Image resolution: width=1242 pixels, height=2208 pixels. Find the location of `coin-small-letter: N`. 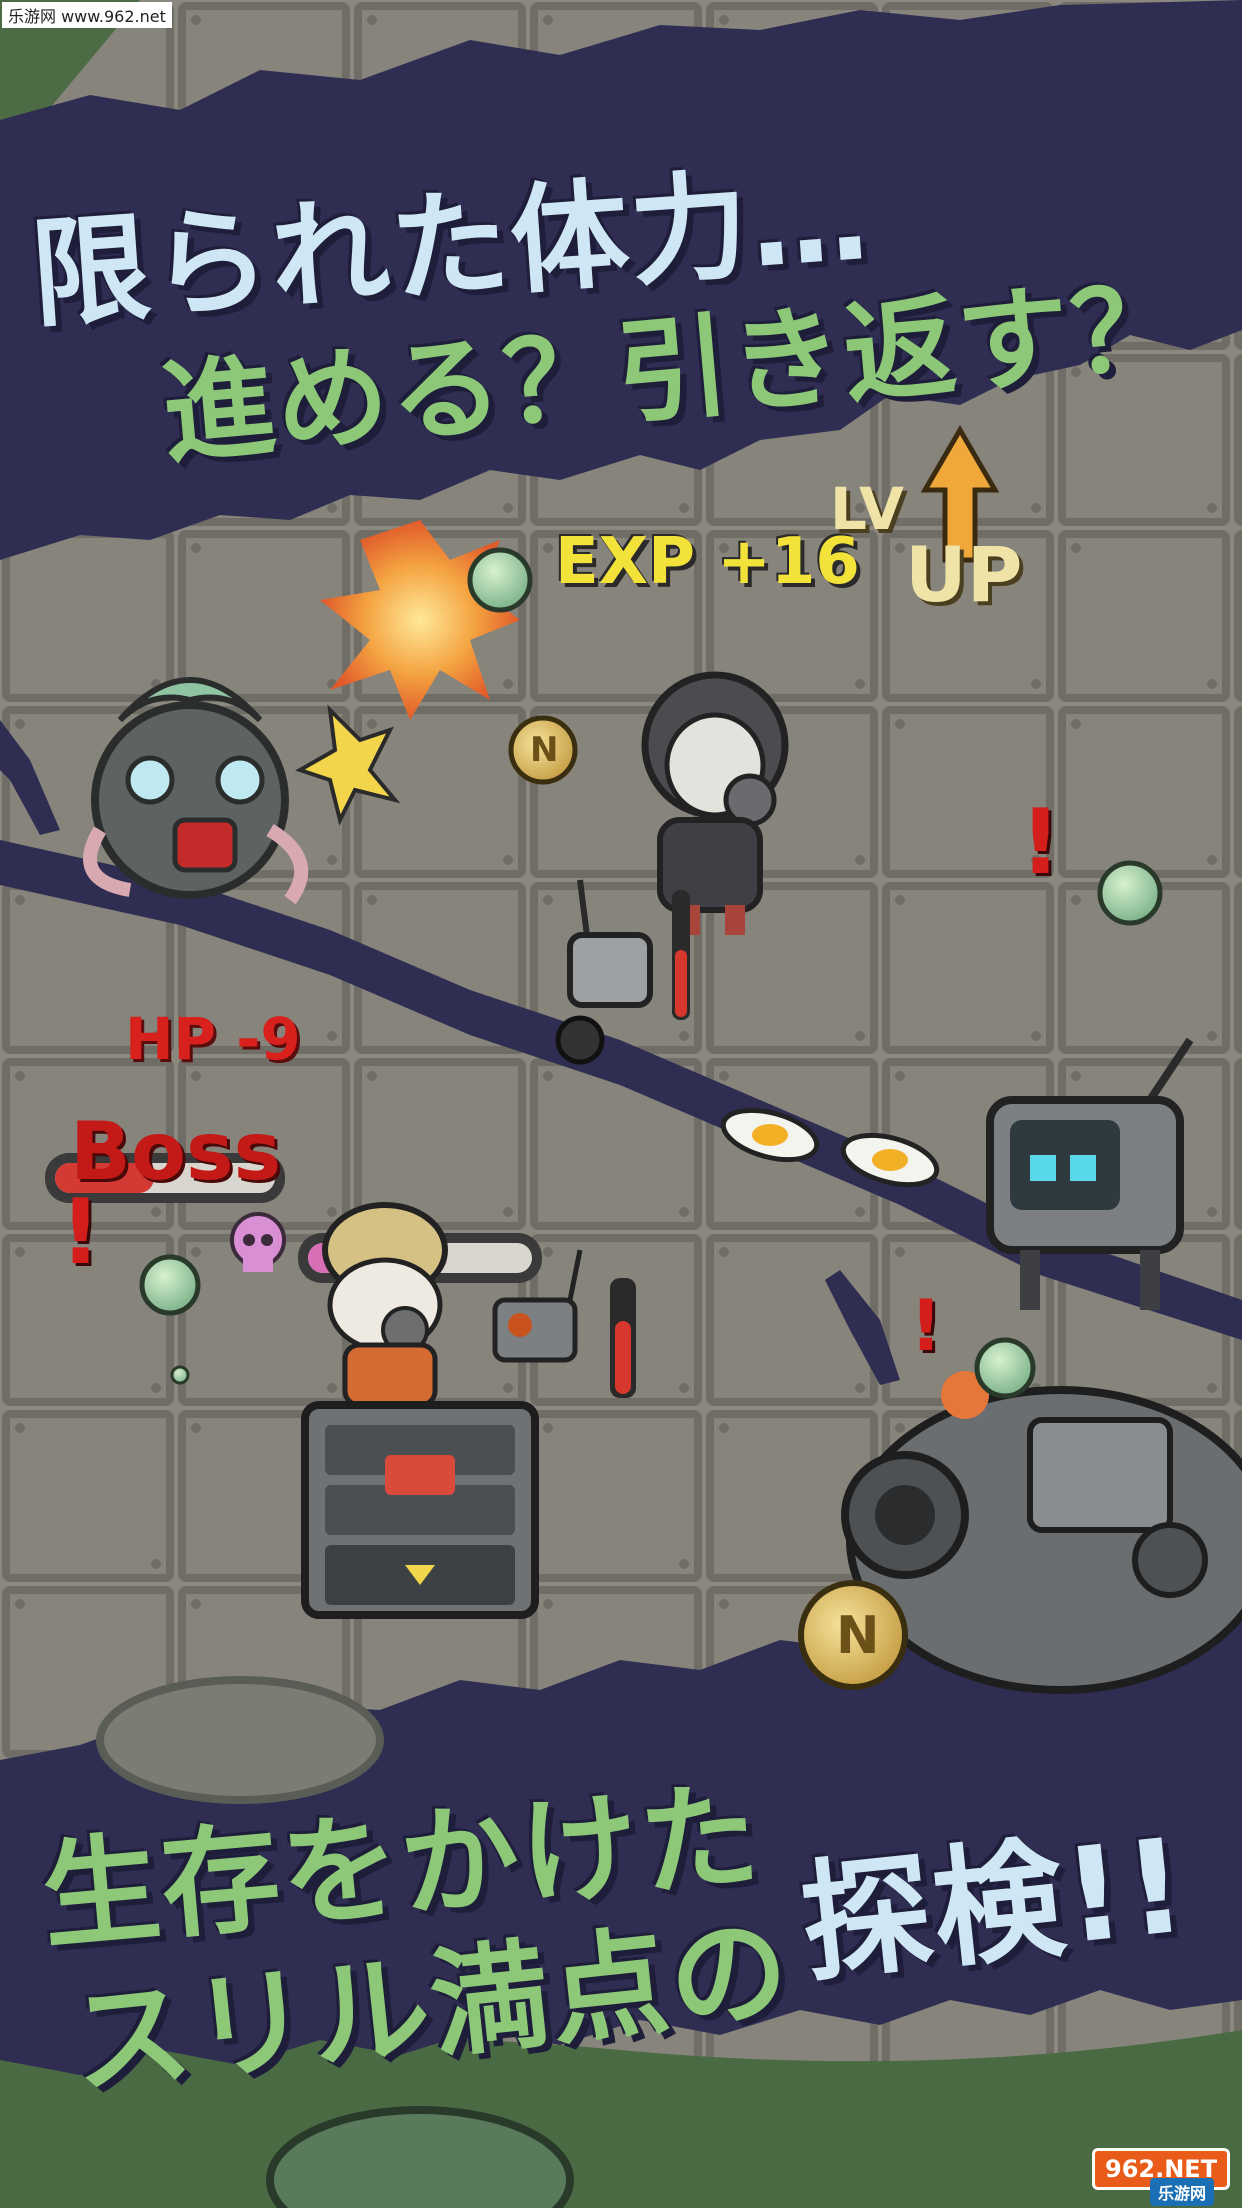

coin-small-letter: N is located at coordinates (544, 750).